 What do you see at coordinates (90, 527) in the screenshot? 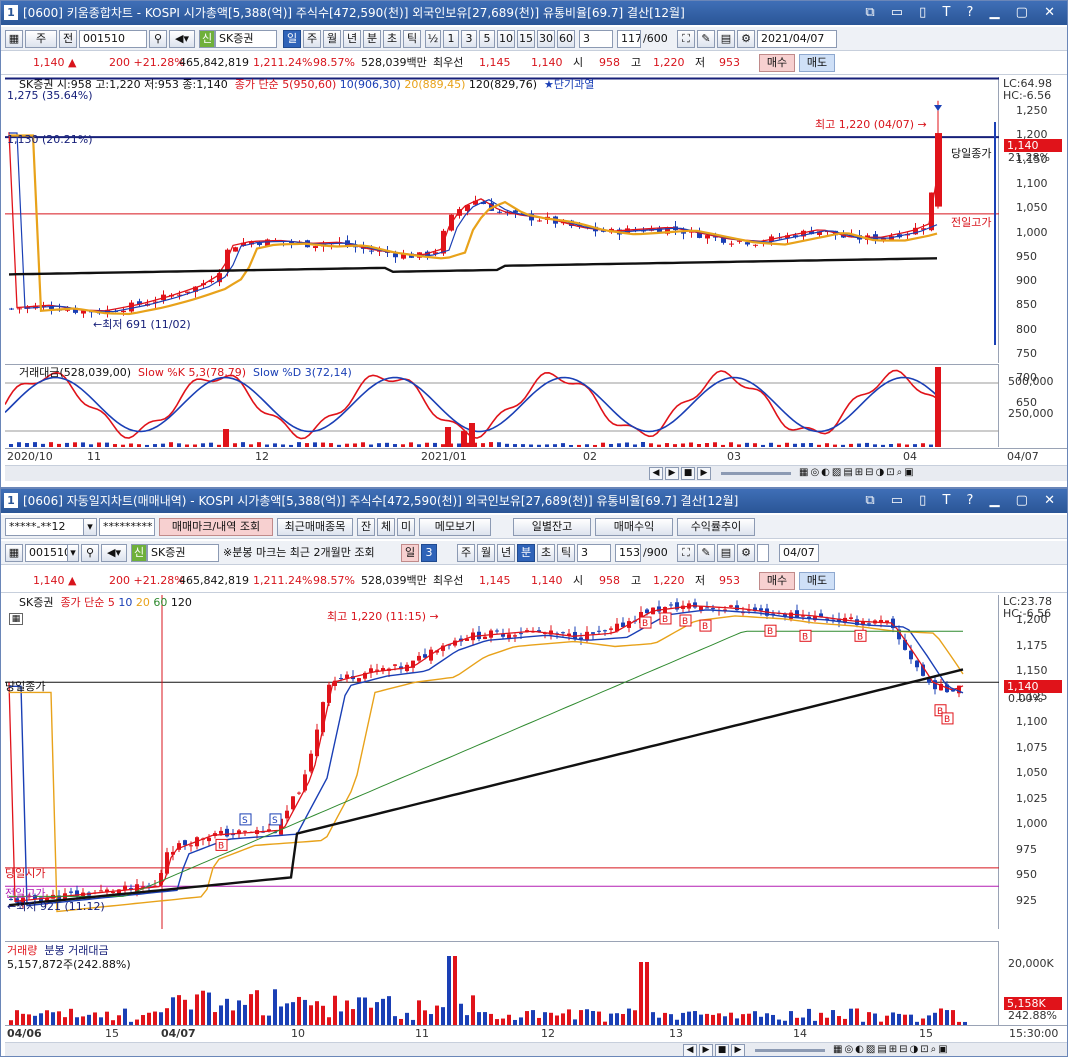
I see `account-dropdown-icon: ▾` at bounding box center [90, 527].